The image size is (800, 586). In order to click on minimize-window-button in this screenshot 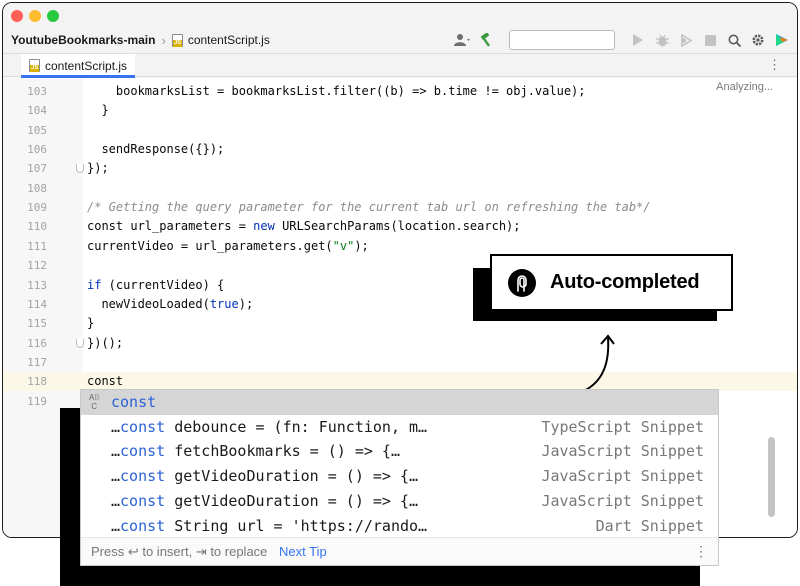, I will do `click(35, 16)`.